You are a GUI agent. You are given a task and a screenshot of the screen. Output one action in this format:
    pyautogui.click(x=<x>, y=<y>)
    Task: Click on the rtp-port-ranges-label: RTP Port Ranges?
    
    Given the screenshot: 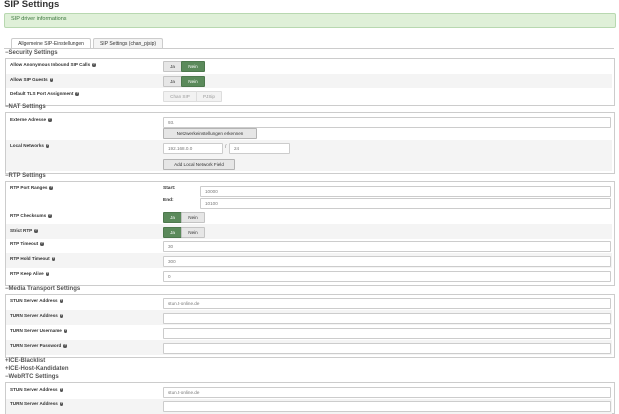 What is the action you would take?
    pyautogui.click(x=31, y=187)
    